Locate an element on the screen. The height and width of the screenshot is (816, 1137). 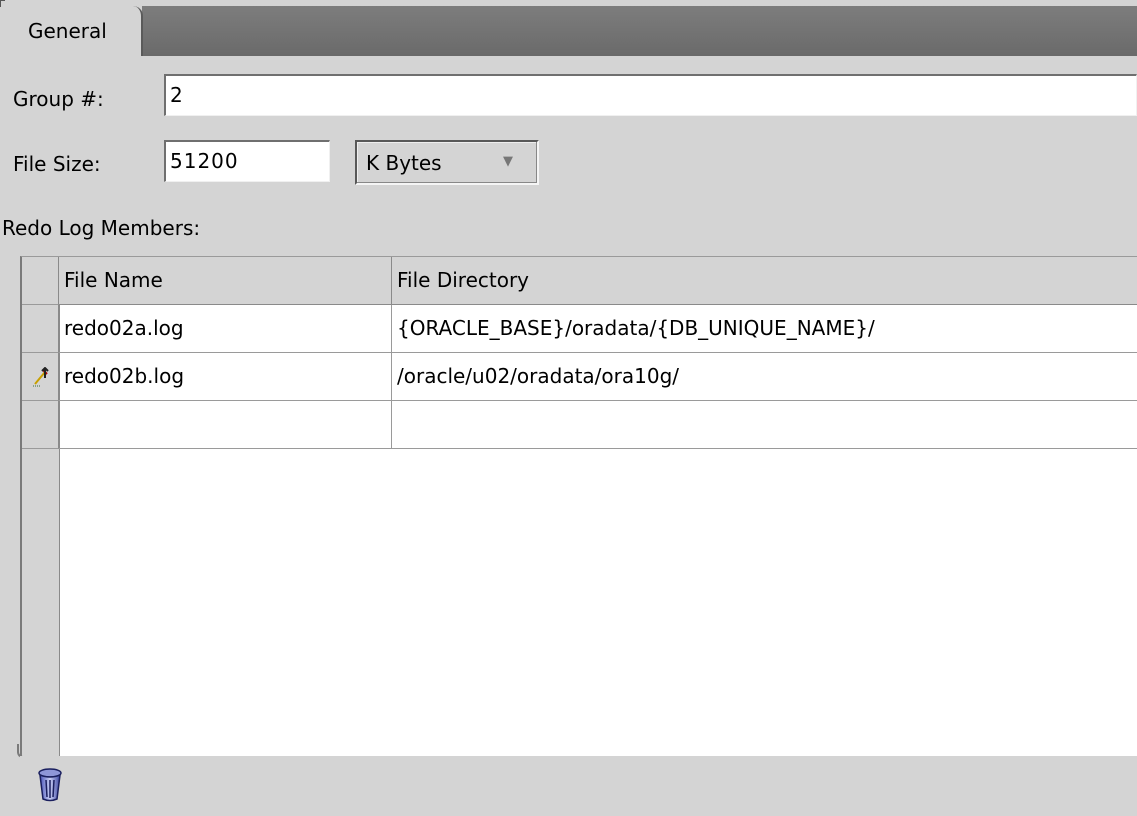
table-cell-file-directory: /oracle/u02/oradata/ora10g/ is located at coordinates (764, 377).